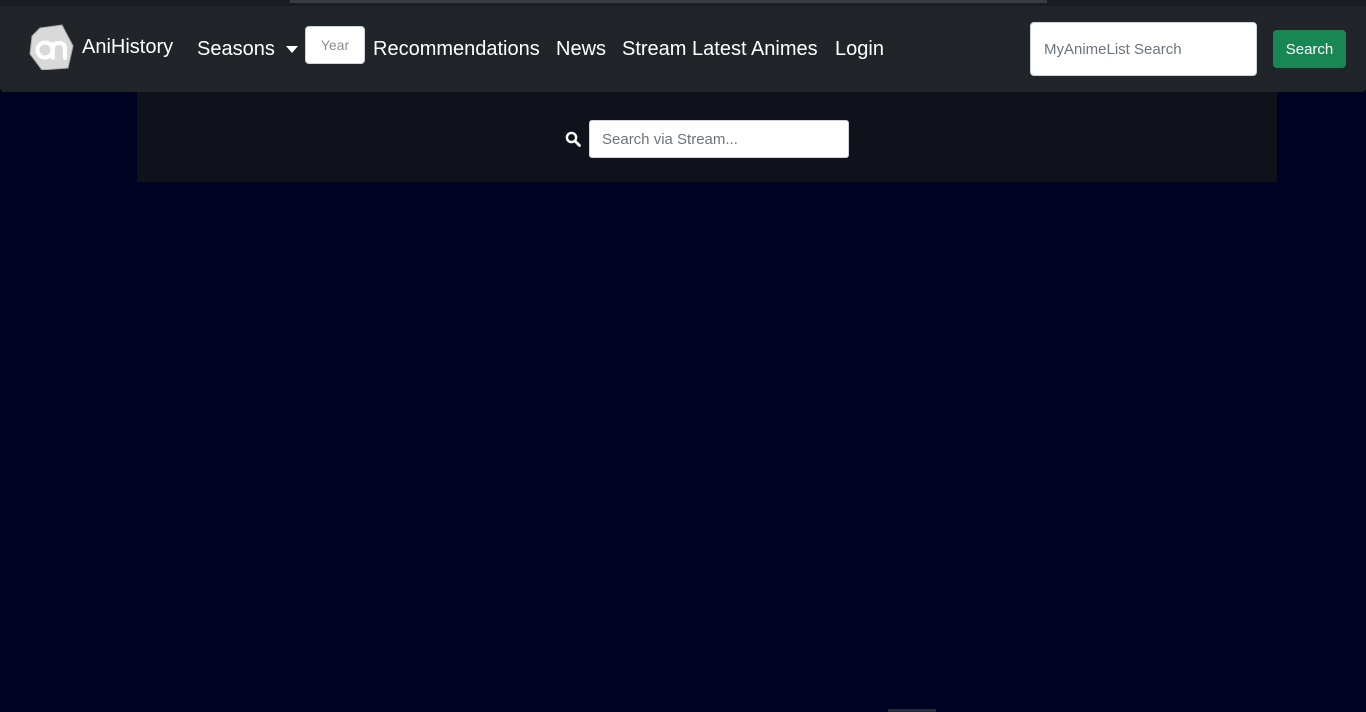 The height and width of the screenshot is (712, 1366). I want to click on nav-login: Login, so click(859, 49).